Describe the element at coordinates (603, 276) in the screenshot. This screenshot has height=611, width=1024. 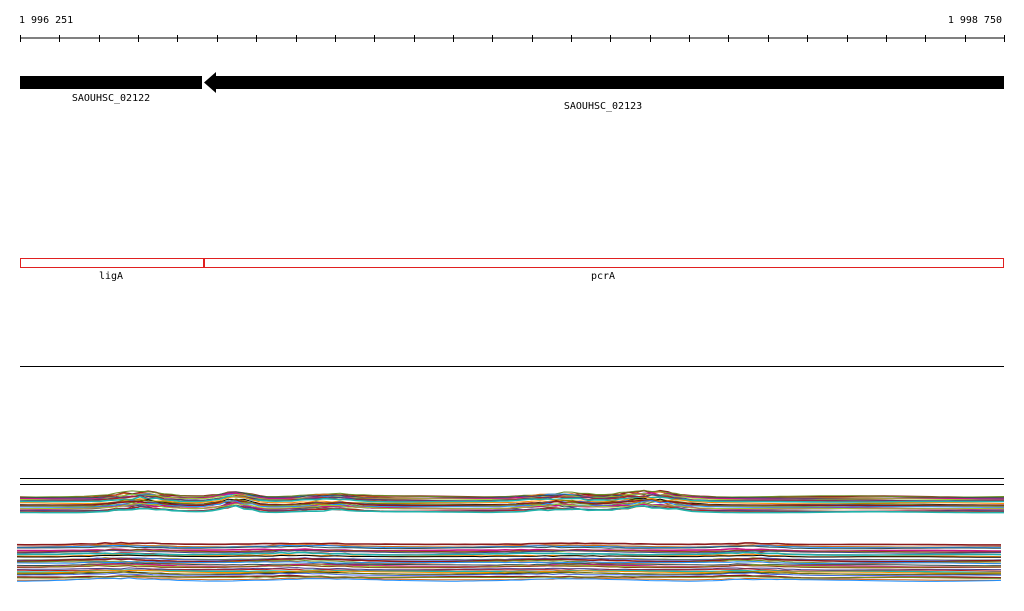
I see `feature-label-pcra: pcrA` at that location.